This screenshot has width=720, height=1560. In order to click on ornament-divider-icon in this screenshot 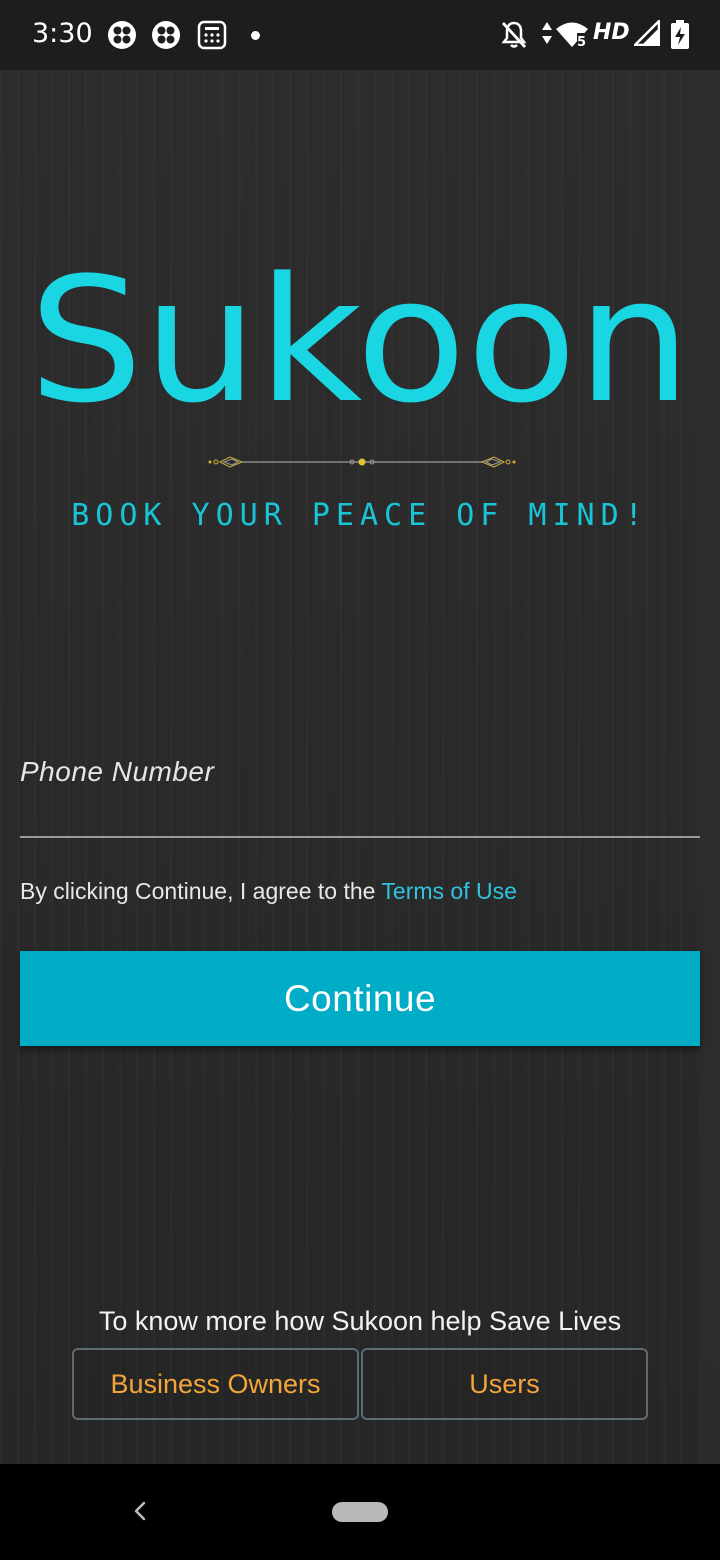, I will do `click(362, 462)`.